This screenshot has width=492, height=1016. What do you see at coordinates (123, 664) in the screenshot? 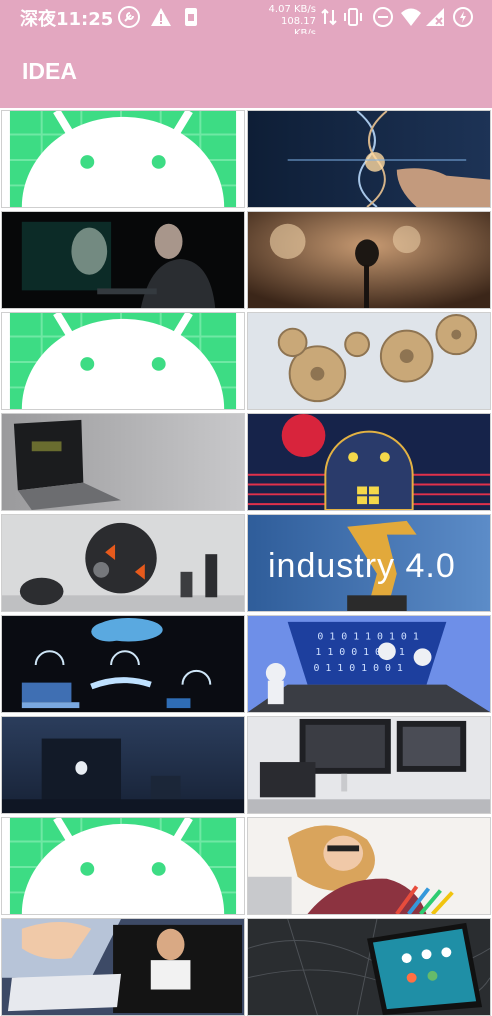
I see `image-tile-cloud-iot` at bounding box center [123, 664].